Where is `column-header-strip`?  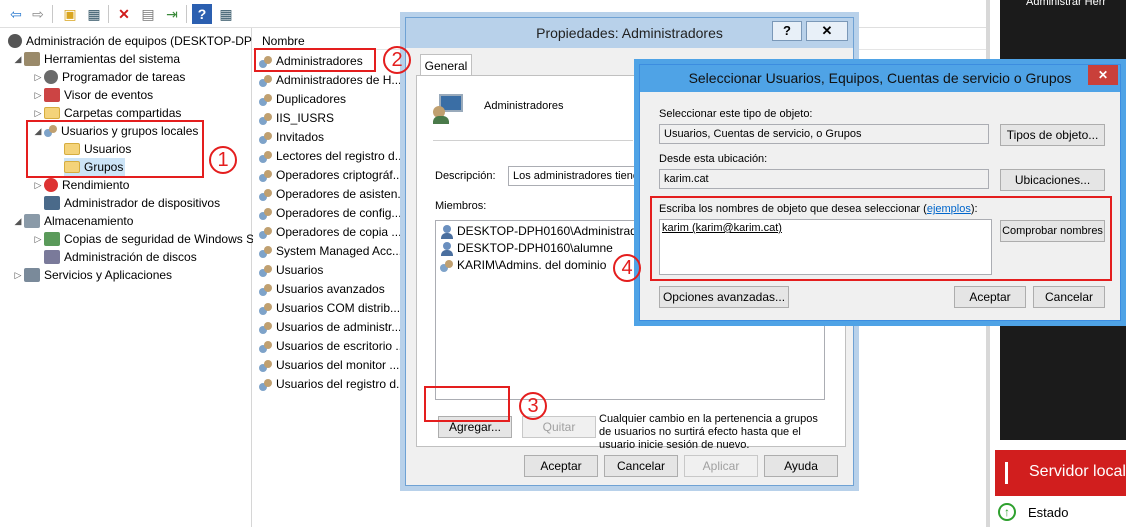 column-header-strip is located at coordinates (920, 39).